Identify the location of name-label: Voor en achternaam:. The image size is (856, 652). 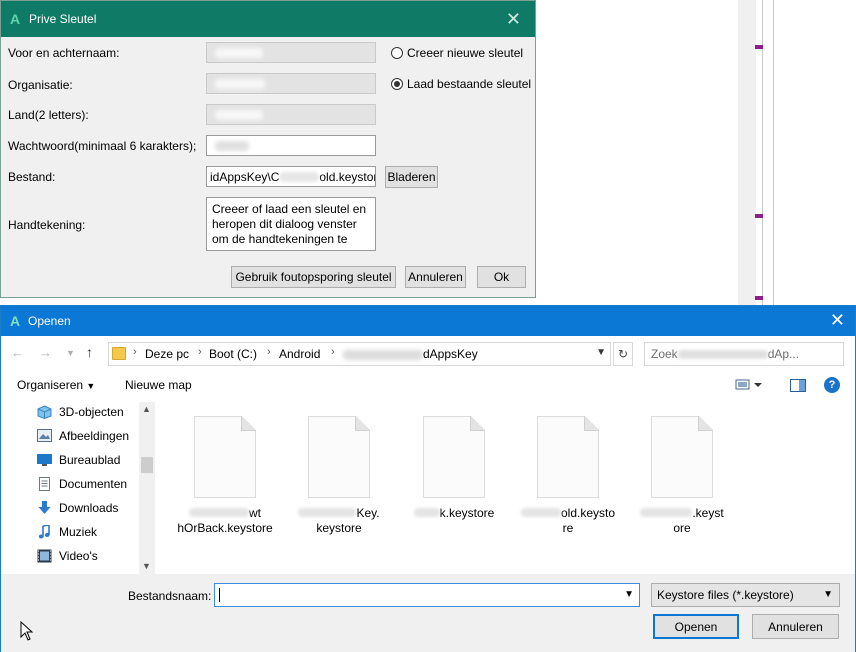
(64, 53).